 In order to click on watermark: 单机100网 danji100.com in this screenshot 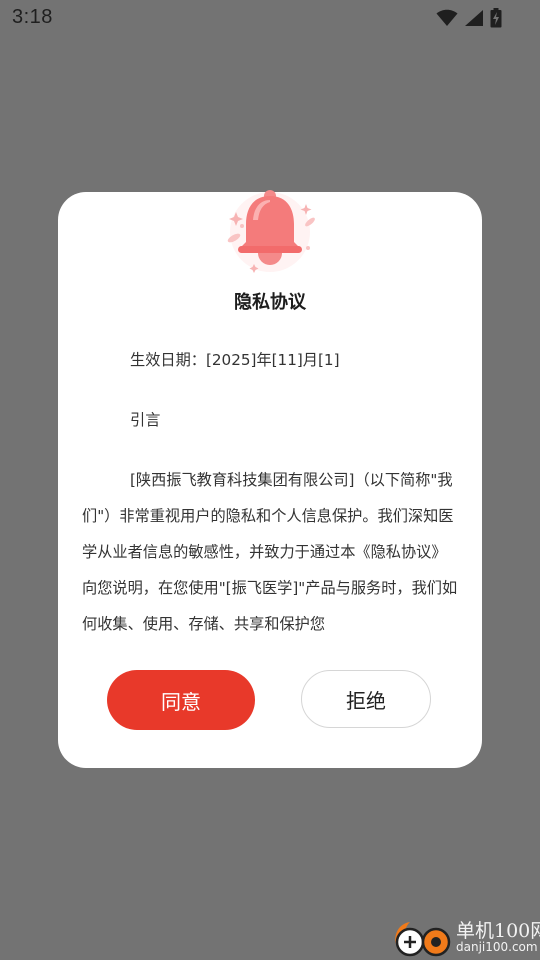, I will do `click(465, 936)`.